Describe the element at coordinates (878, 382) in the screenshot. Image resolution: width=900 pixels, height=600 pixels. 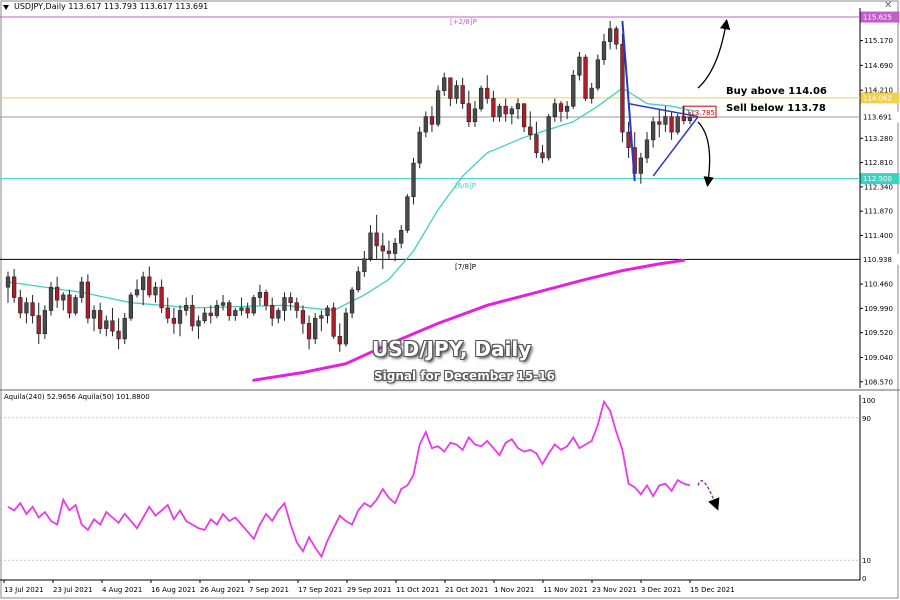
I see `y-tick-label: 108.570` at that location.